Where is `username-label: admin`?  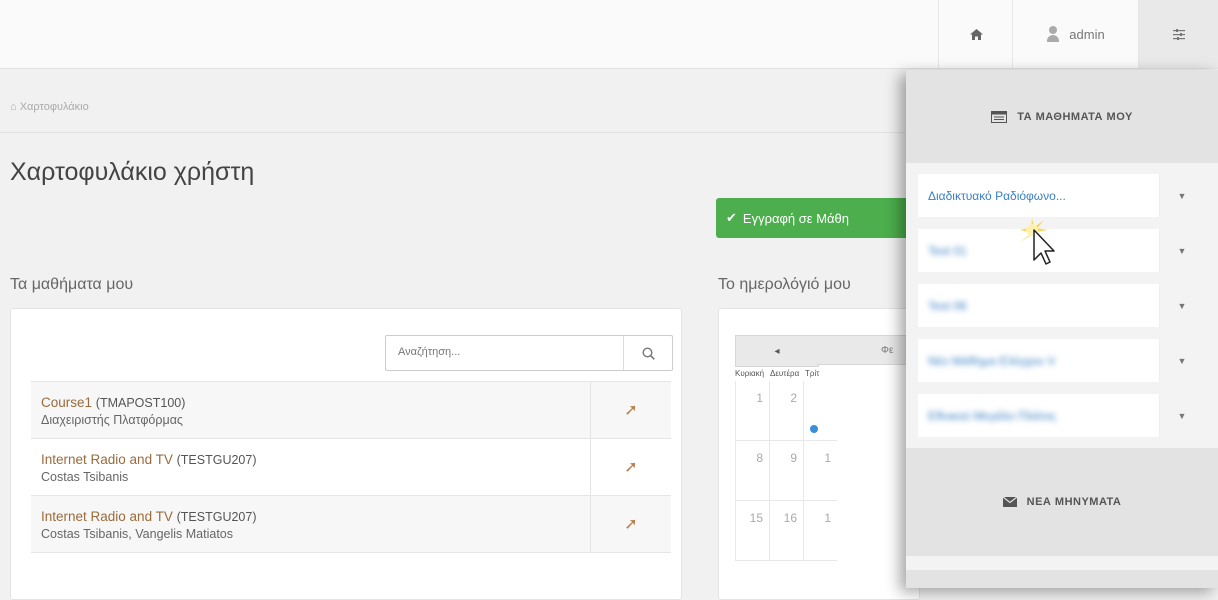
username-label: admin is located at coordinates (1087, 34).